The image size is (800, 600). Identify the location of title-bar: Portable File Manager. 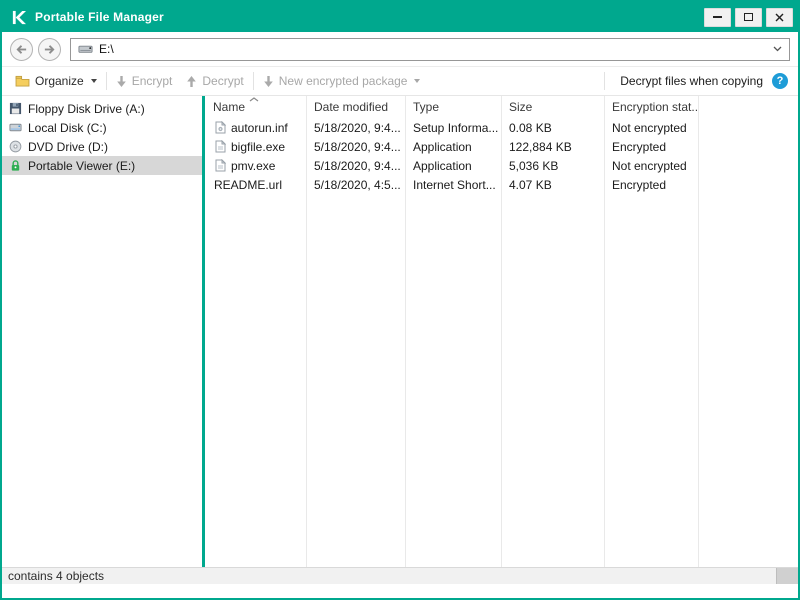
(400, 17).